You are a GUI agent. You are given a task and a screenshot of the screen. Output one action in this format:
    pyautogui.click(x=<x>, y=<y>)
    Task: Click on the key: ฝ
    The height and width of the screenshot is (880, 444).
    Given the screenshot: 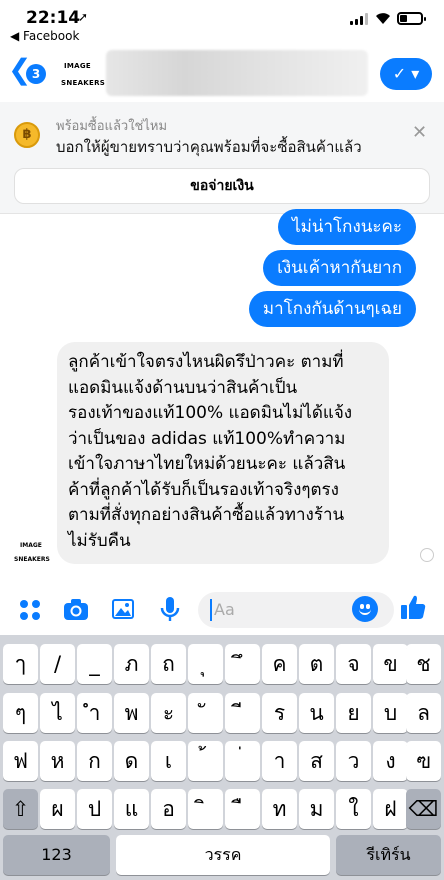 What is the action you would take?
    pyautogui.click(x=390, y=809)
    